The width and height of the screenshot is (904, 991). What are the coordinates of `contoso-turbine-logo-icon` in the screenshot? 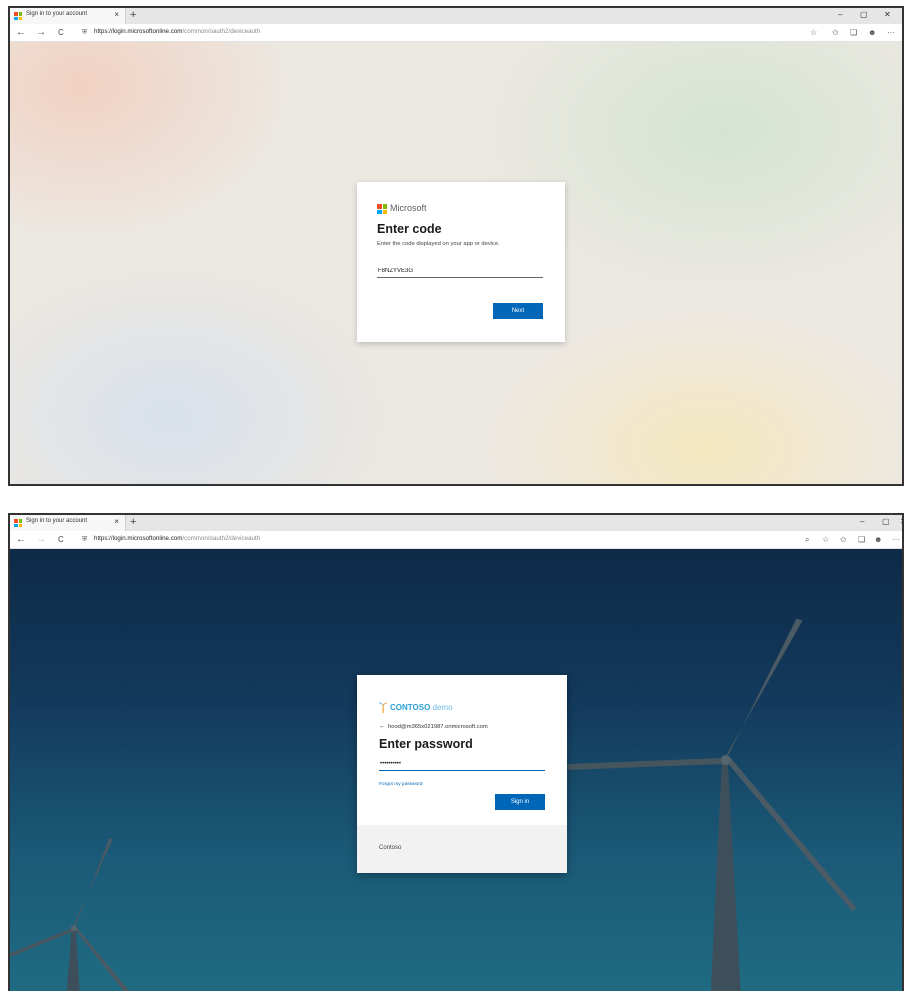 It's located at (383, 707).